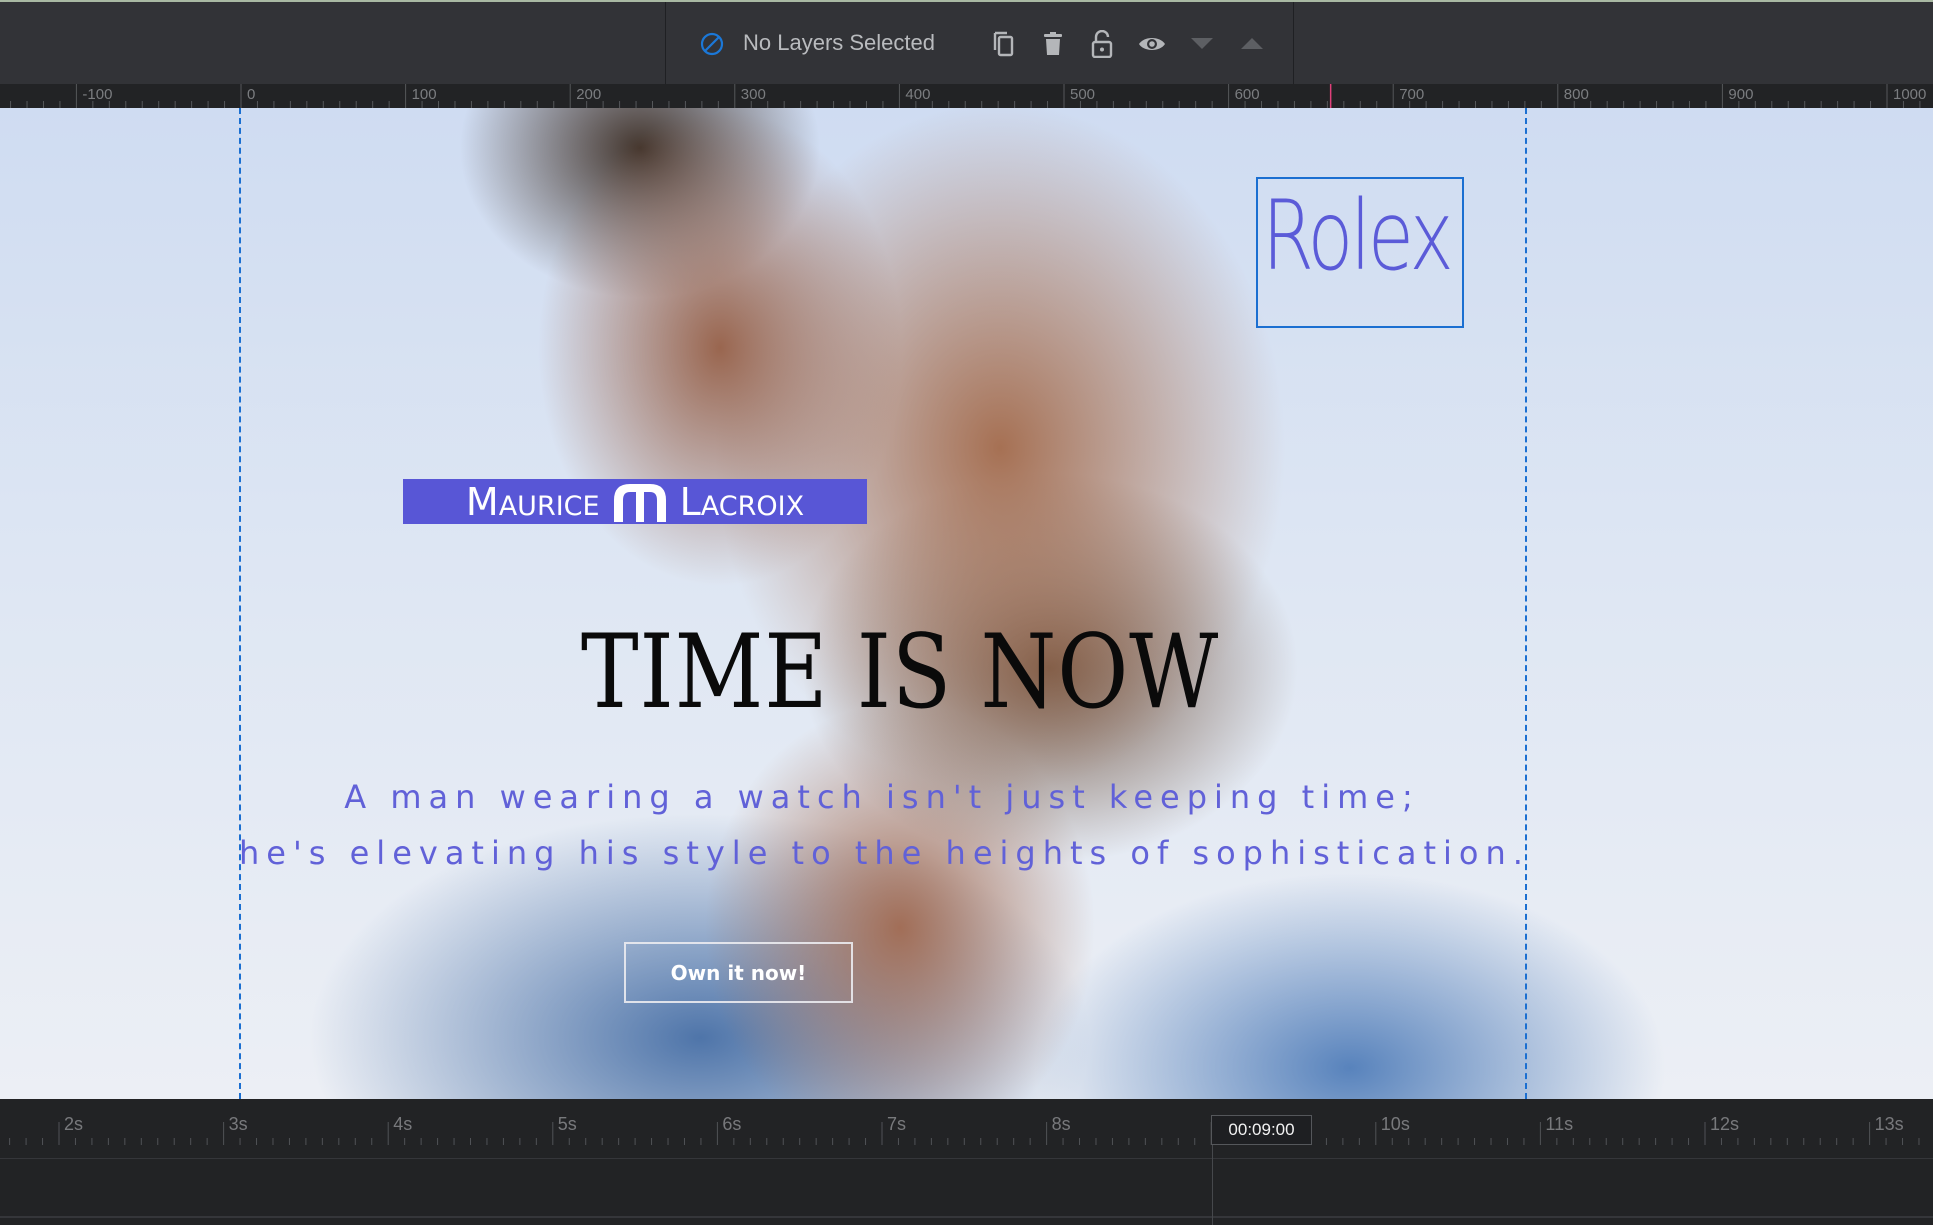 The height and width of the screenshot is (1225, 1933). What do you see at coordinates (1576, 94) in the screenshot?
I see `ruler-label: 800` at bounding box center [1576, 94].